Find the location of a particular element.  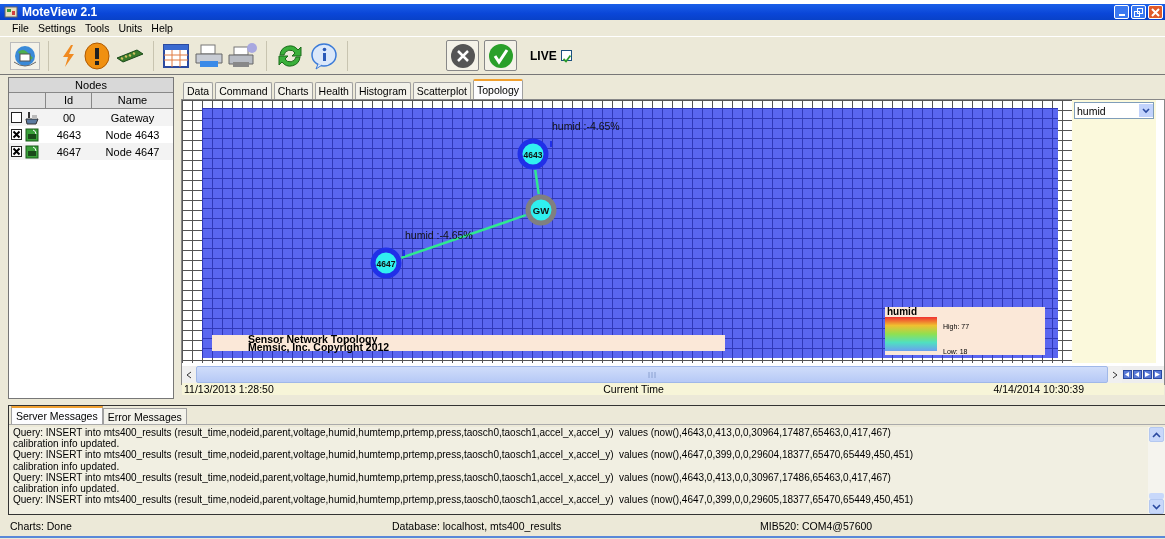

close-button is located at coordinates (1155, 12).